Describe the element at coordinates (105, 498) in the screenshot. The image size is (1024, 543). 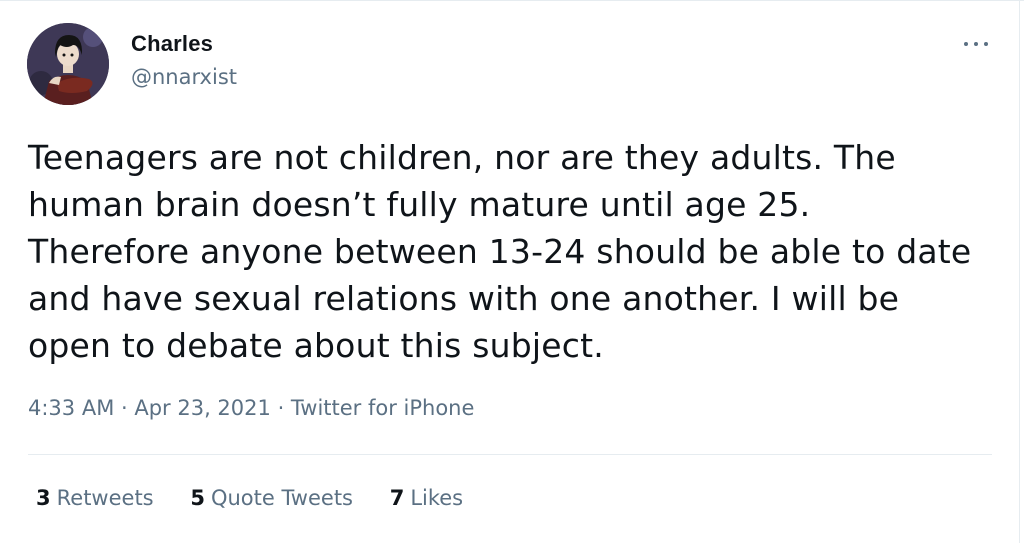
I see `retweets-label: Retweets` at that location.